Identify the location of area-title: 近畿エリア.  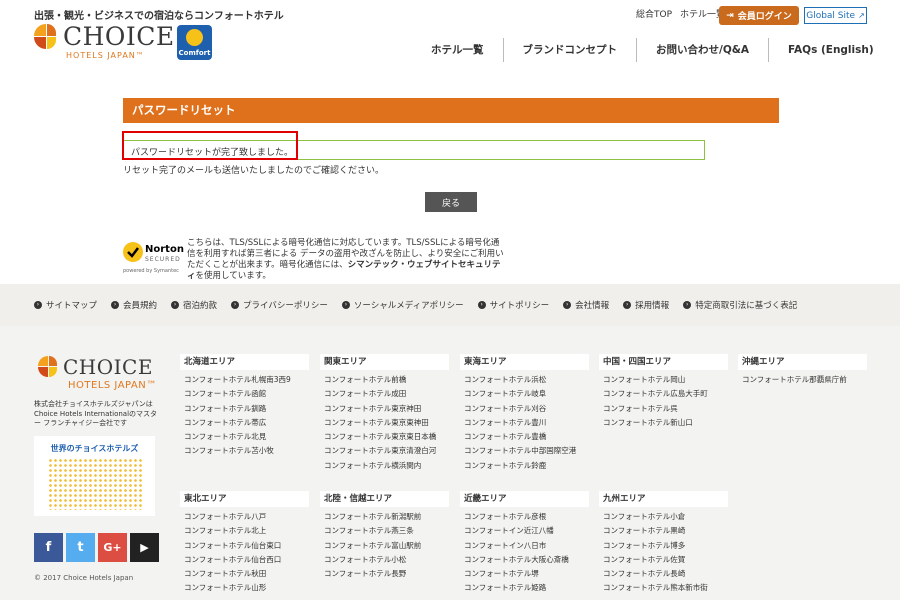
(524, 499).